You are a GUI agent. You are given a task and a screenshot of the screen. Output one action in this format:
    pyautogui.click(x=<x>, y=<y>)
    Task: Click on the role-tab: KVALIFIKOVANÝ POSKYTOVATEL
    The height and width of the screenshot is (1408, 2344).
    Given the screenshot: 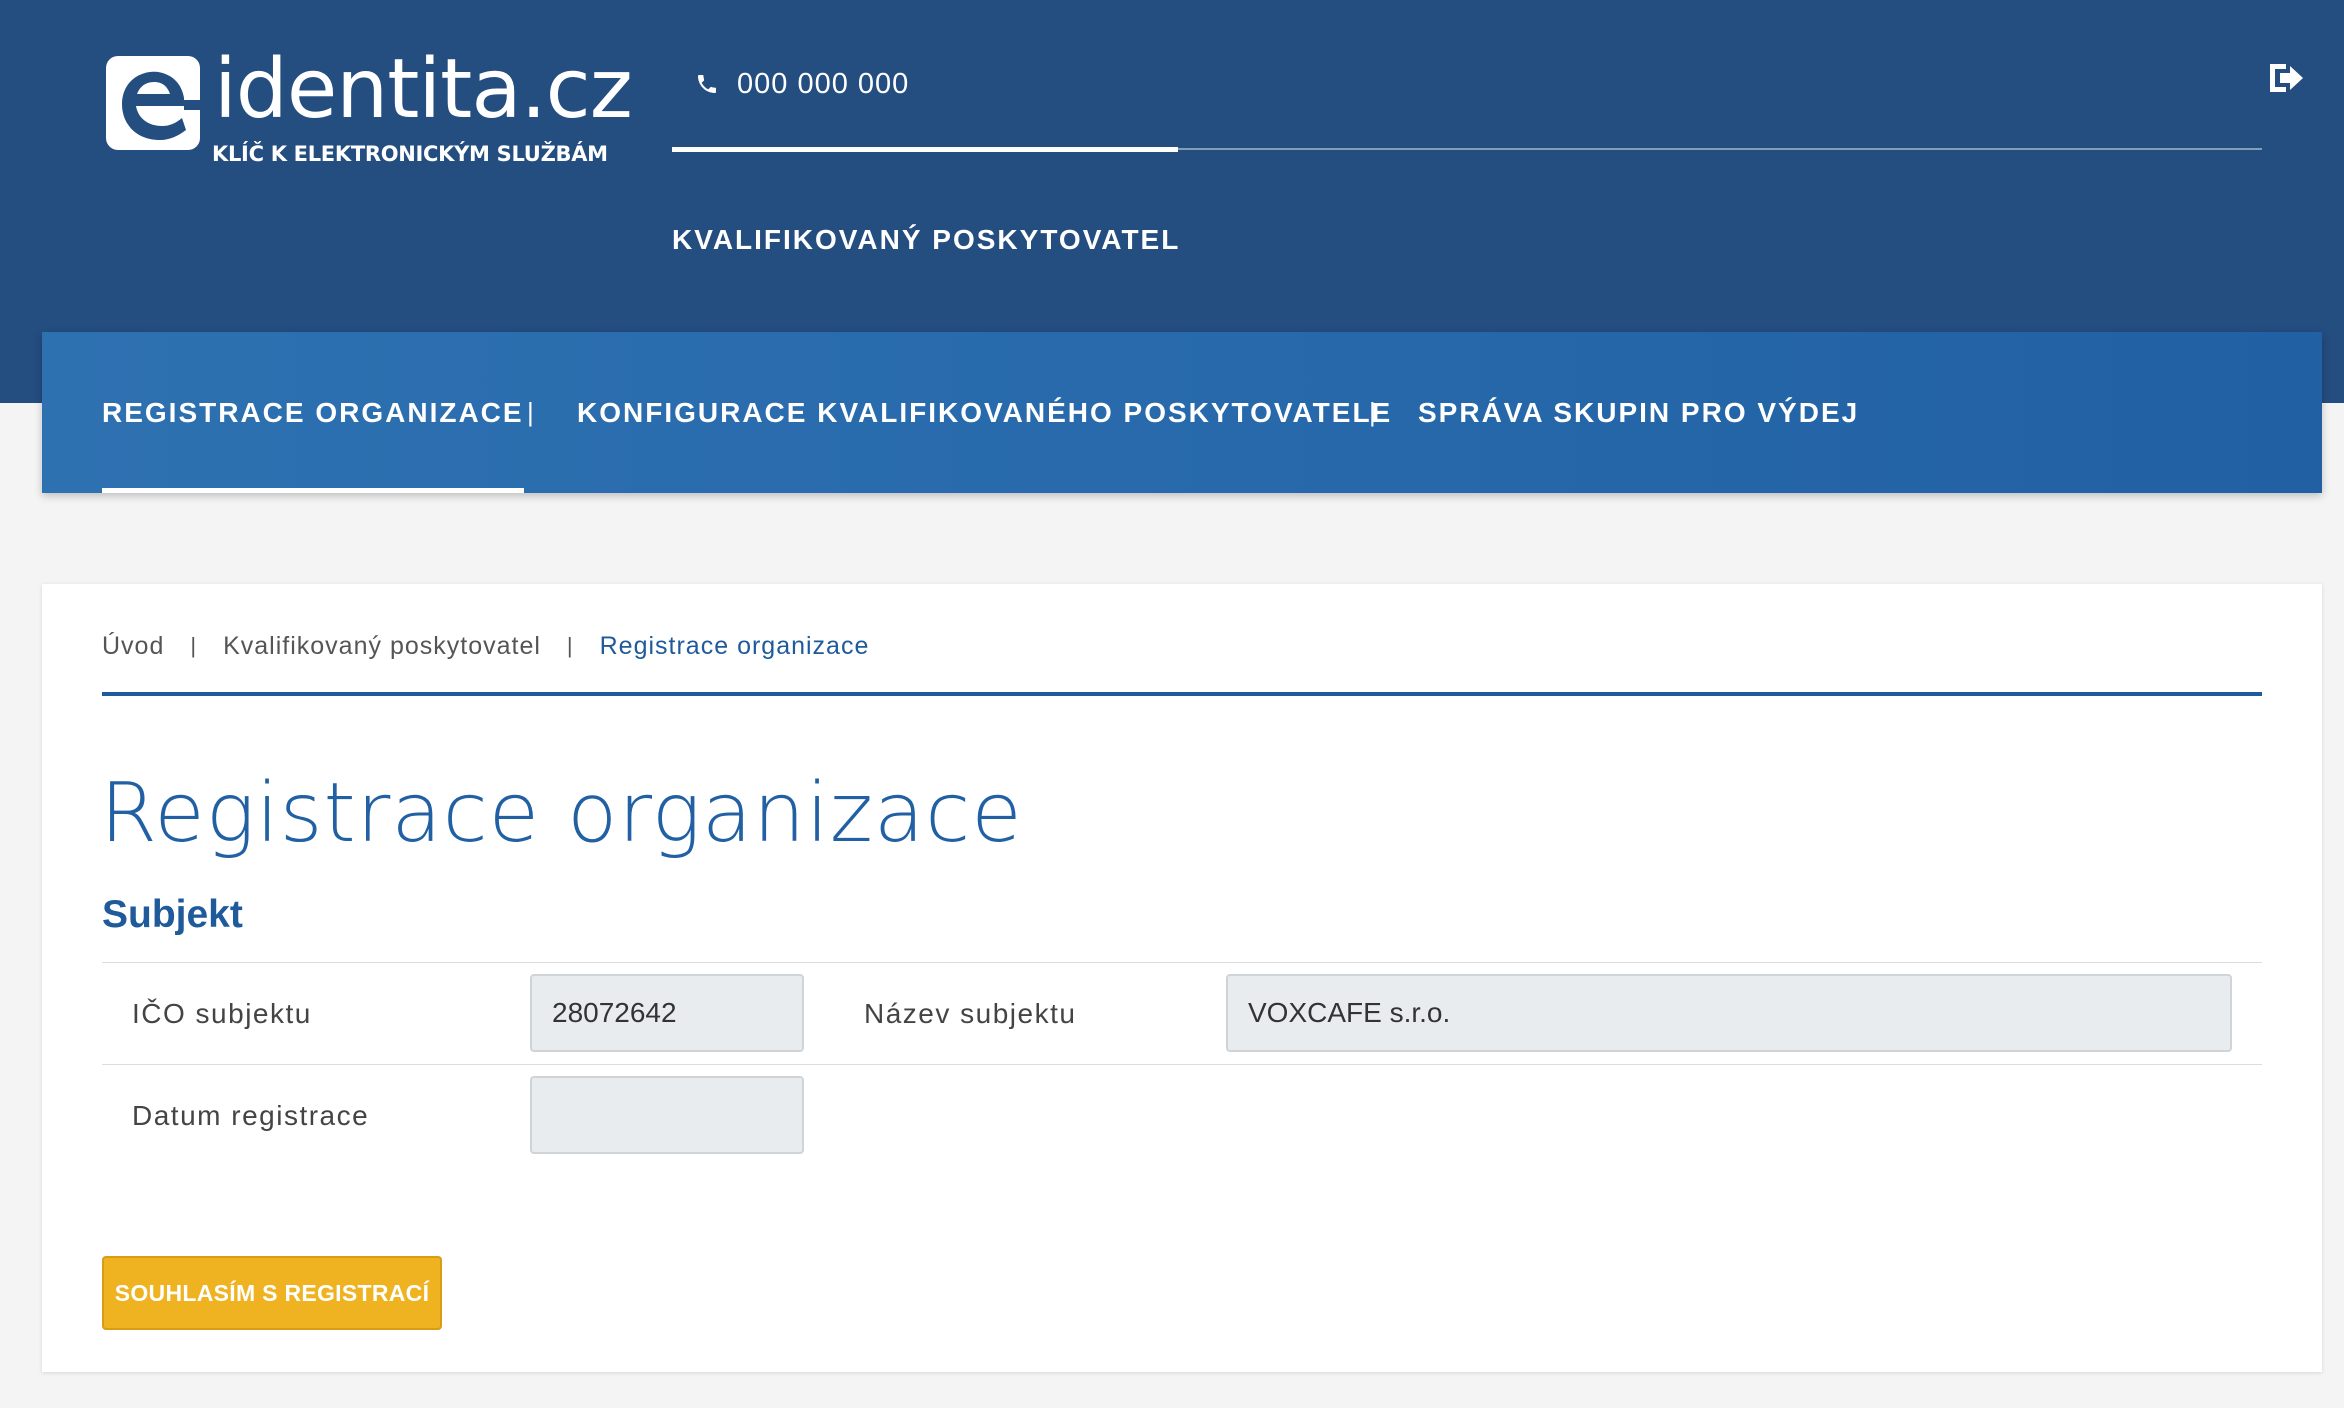 What is the action you would take?
    pyautogui.click(x=926, y=240)
    